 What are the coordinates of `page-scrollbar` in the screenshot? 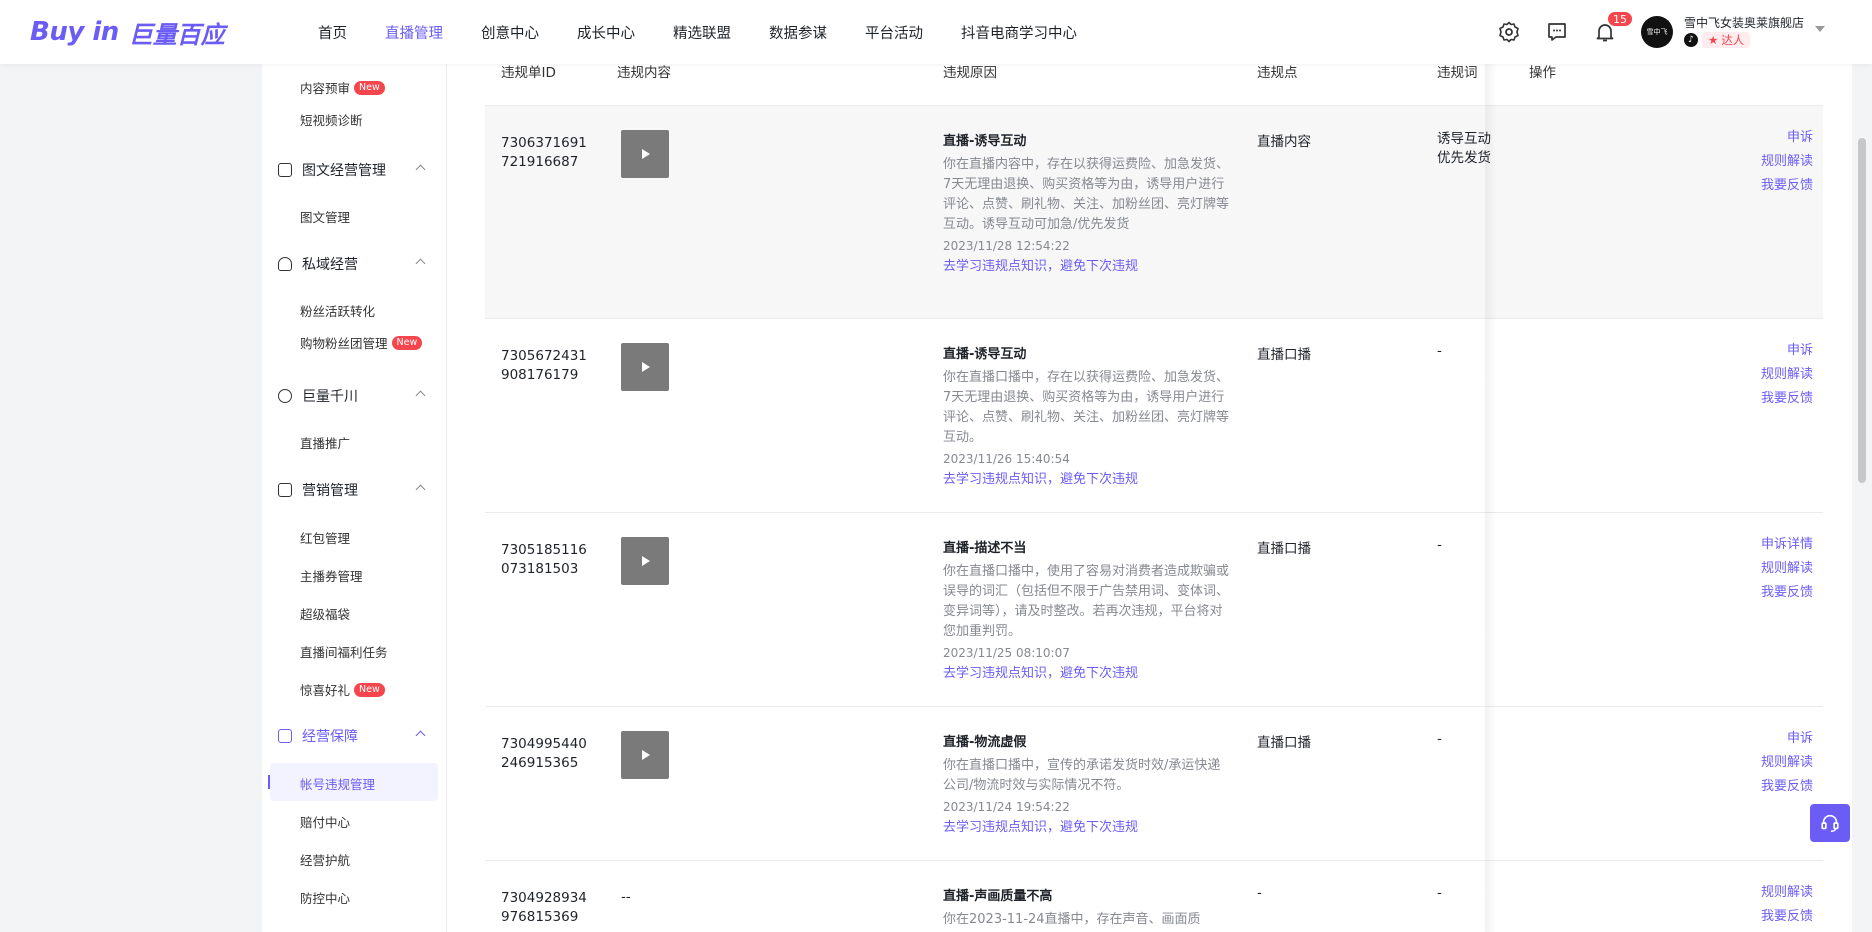 It's located at (1862, 310).